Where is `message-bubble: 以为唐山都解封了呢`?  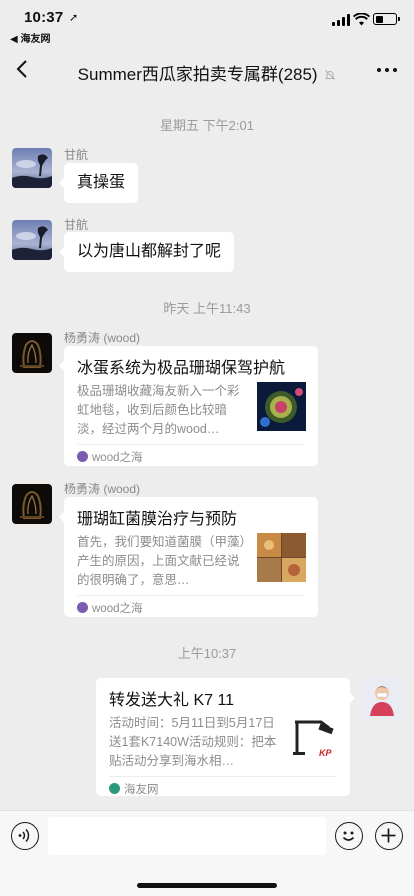
message-bubble: 以为唐山都解封了呢 is located at coordinates (146, 252).